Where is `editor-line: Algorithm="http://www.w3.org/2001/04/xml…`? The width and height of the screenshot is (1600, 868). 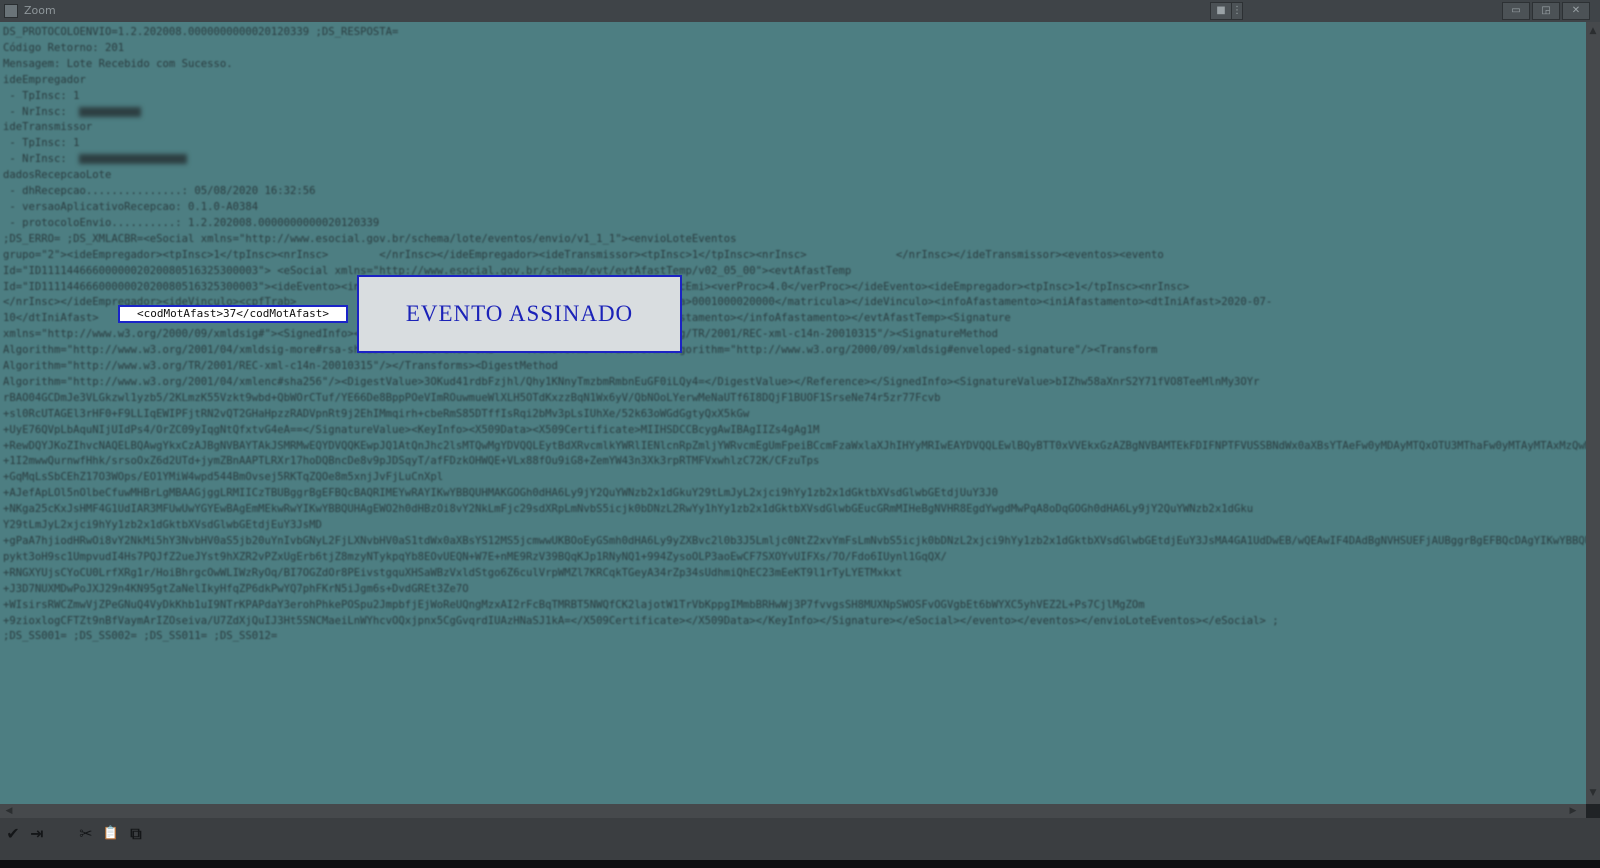 editor-line: Algorithm="http://www.w3.org/2001/04/xml… is located at coordinates (631, 381).